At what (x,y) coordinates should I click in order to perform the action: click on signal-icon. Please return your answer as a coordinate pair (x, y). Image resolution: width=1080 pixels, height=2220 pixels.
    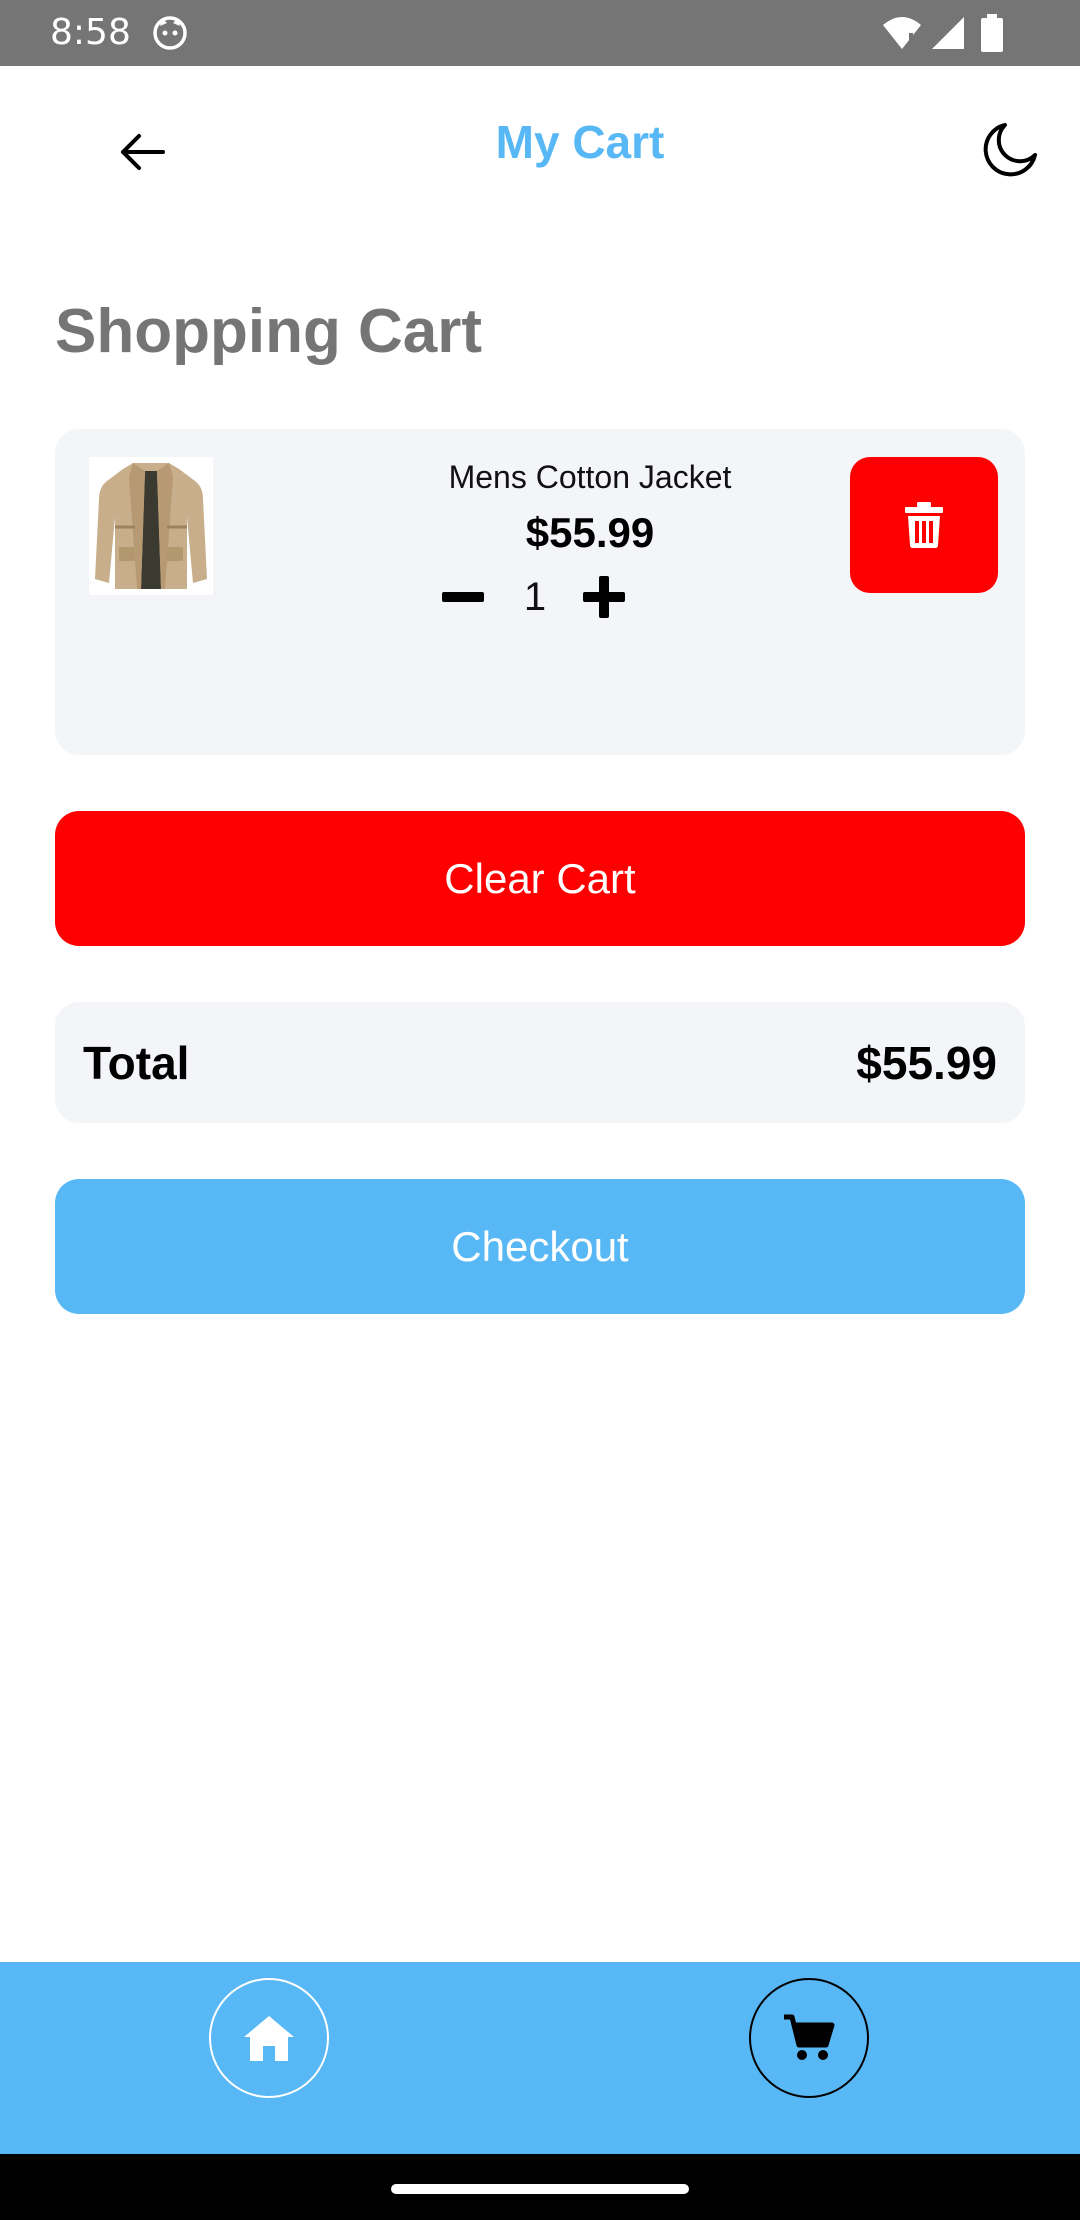
    Looking at the image, I should click on (948, 33).